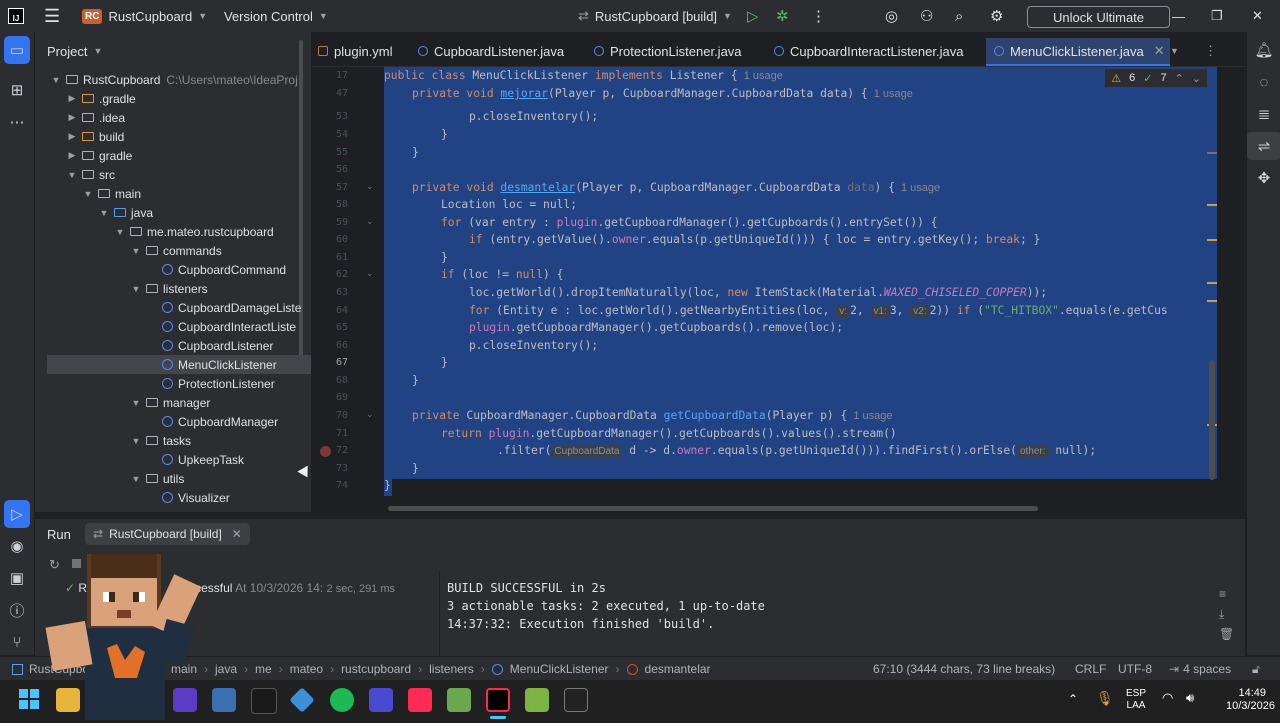 This screenshot has height=723, width=1280. What do you see at coordinates (17, 610) in the screenshot?
I see `problems-tool-icon: ⓘ` at bounding box center [17, 610].